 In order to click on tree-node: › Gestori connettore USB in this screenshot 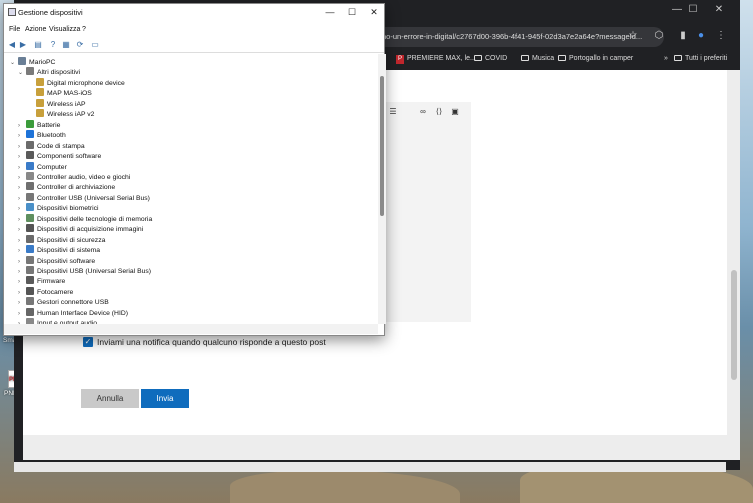, I will do `click(63, 302)`.